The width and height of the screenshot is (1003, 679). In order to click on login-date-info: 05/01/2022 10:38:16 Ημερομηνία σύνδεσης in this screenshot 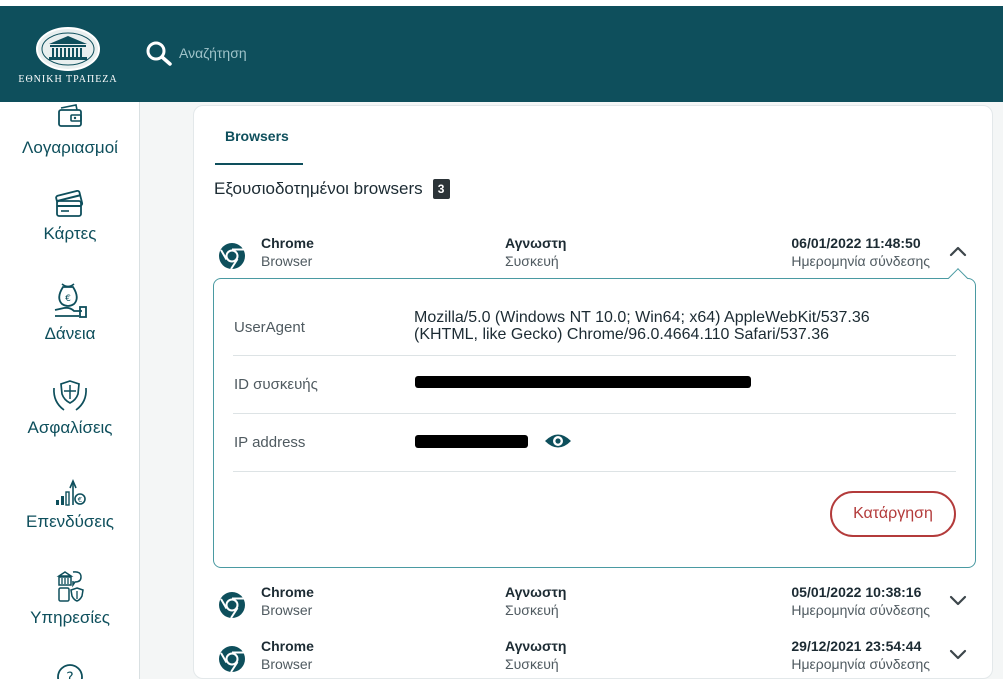, I will do `click(860, 601)`.